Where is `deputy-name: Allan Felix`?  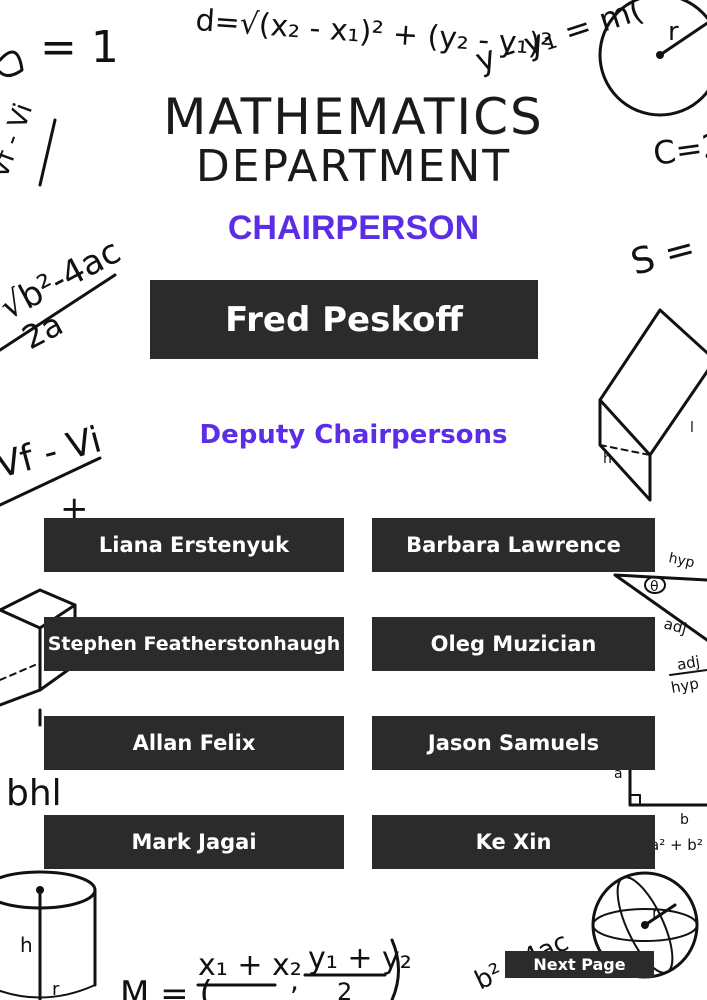 deputy-name: Allan Felix is located at coordinates (194, 743).